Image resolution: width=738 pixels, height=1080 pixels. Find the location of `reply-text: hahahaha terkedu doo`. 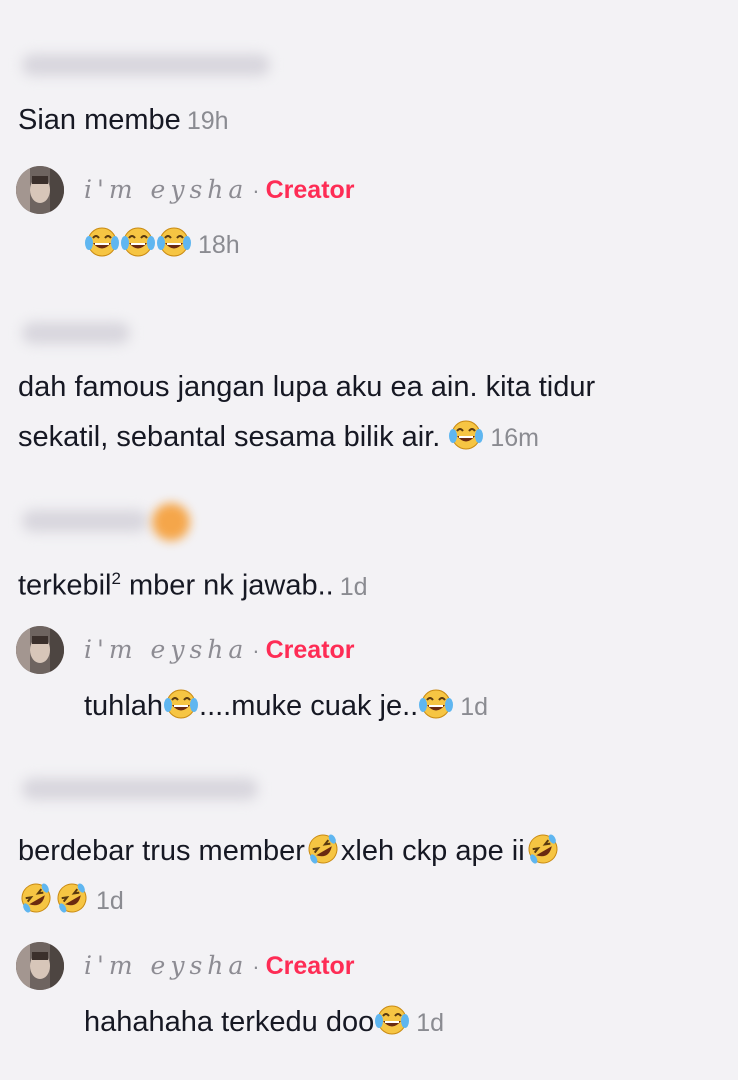

reply-text: hahahaha terkedu doo is located at coordinates (229, 1022).